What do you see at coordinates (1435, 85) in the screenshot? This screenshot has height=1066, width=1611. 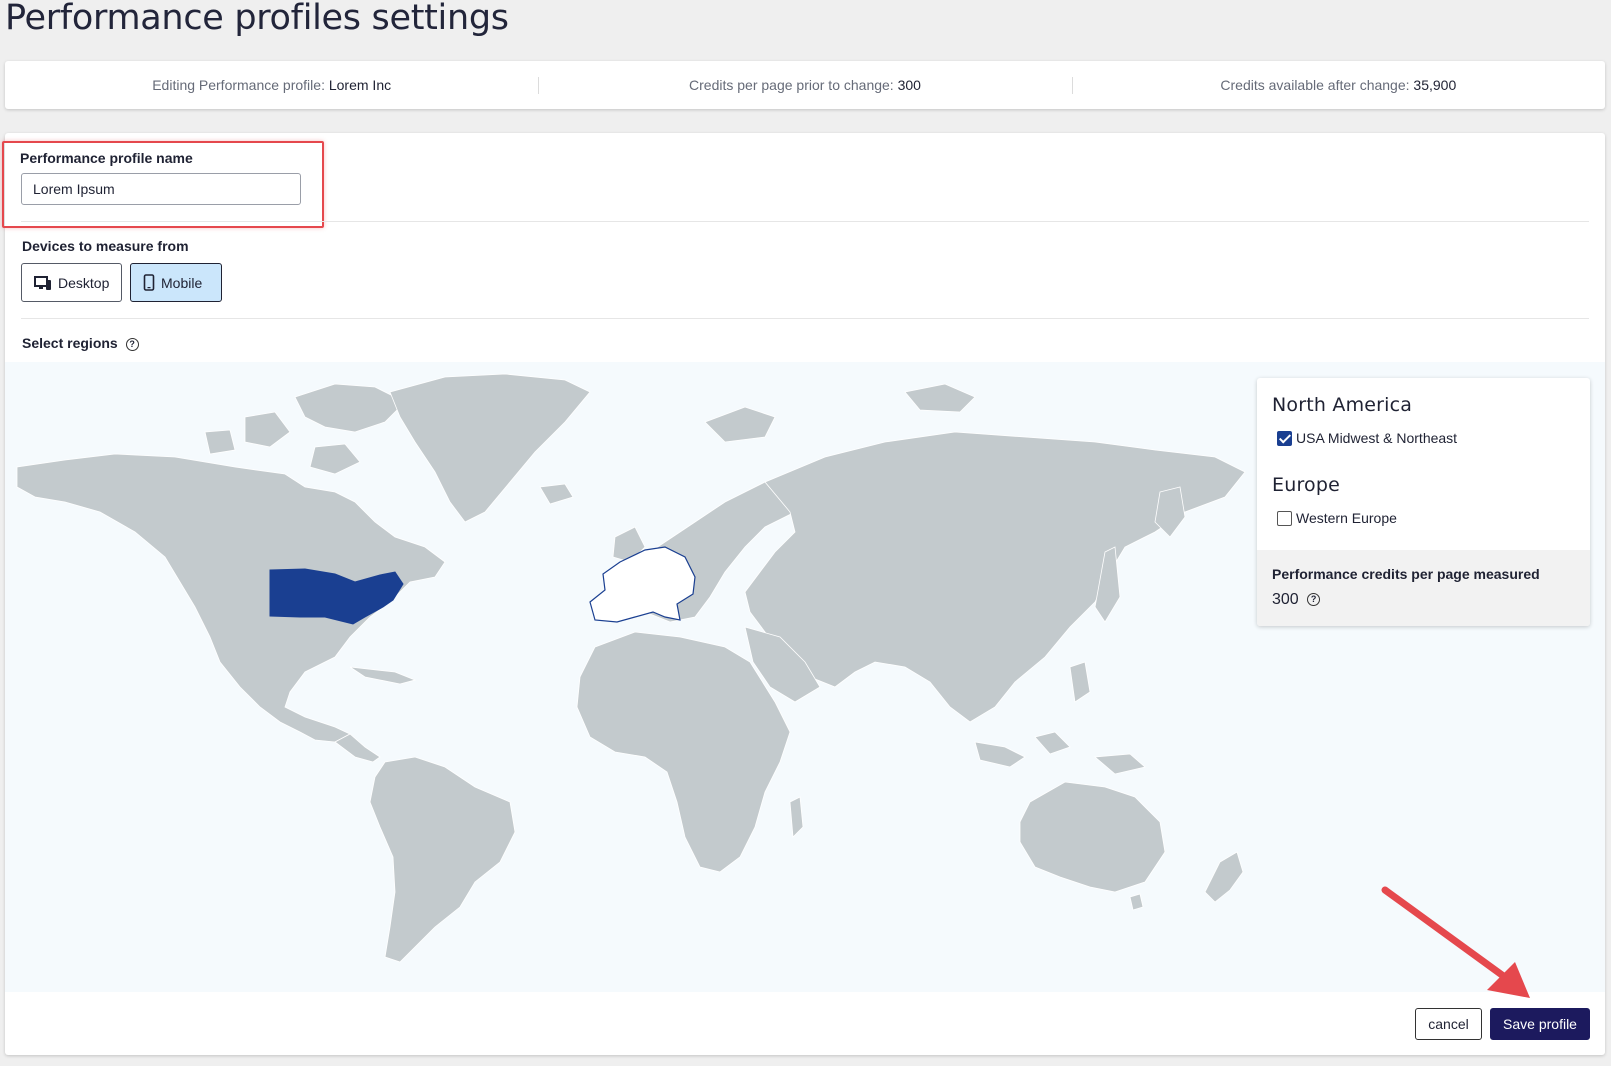 I see `summary-credits-after-value: 35,900` at bounding box center [1435, 85].